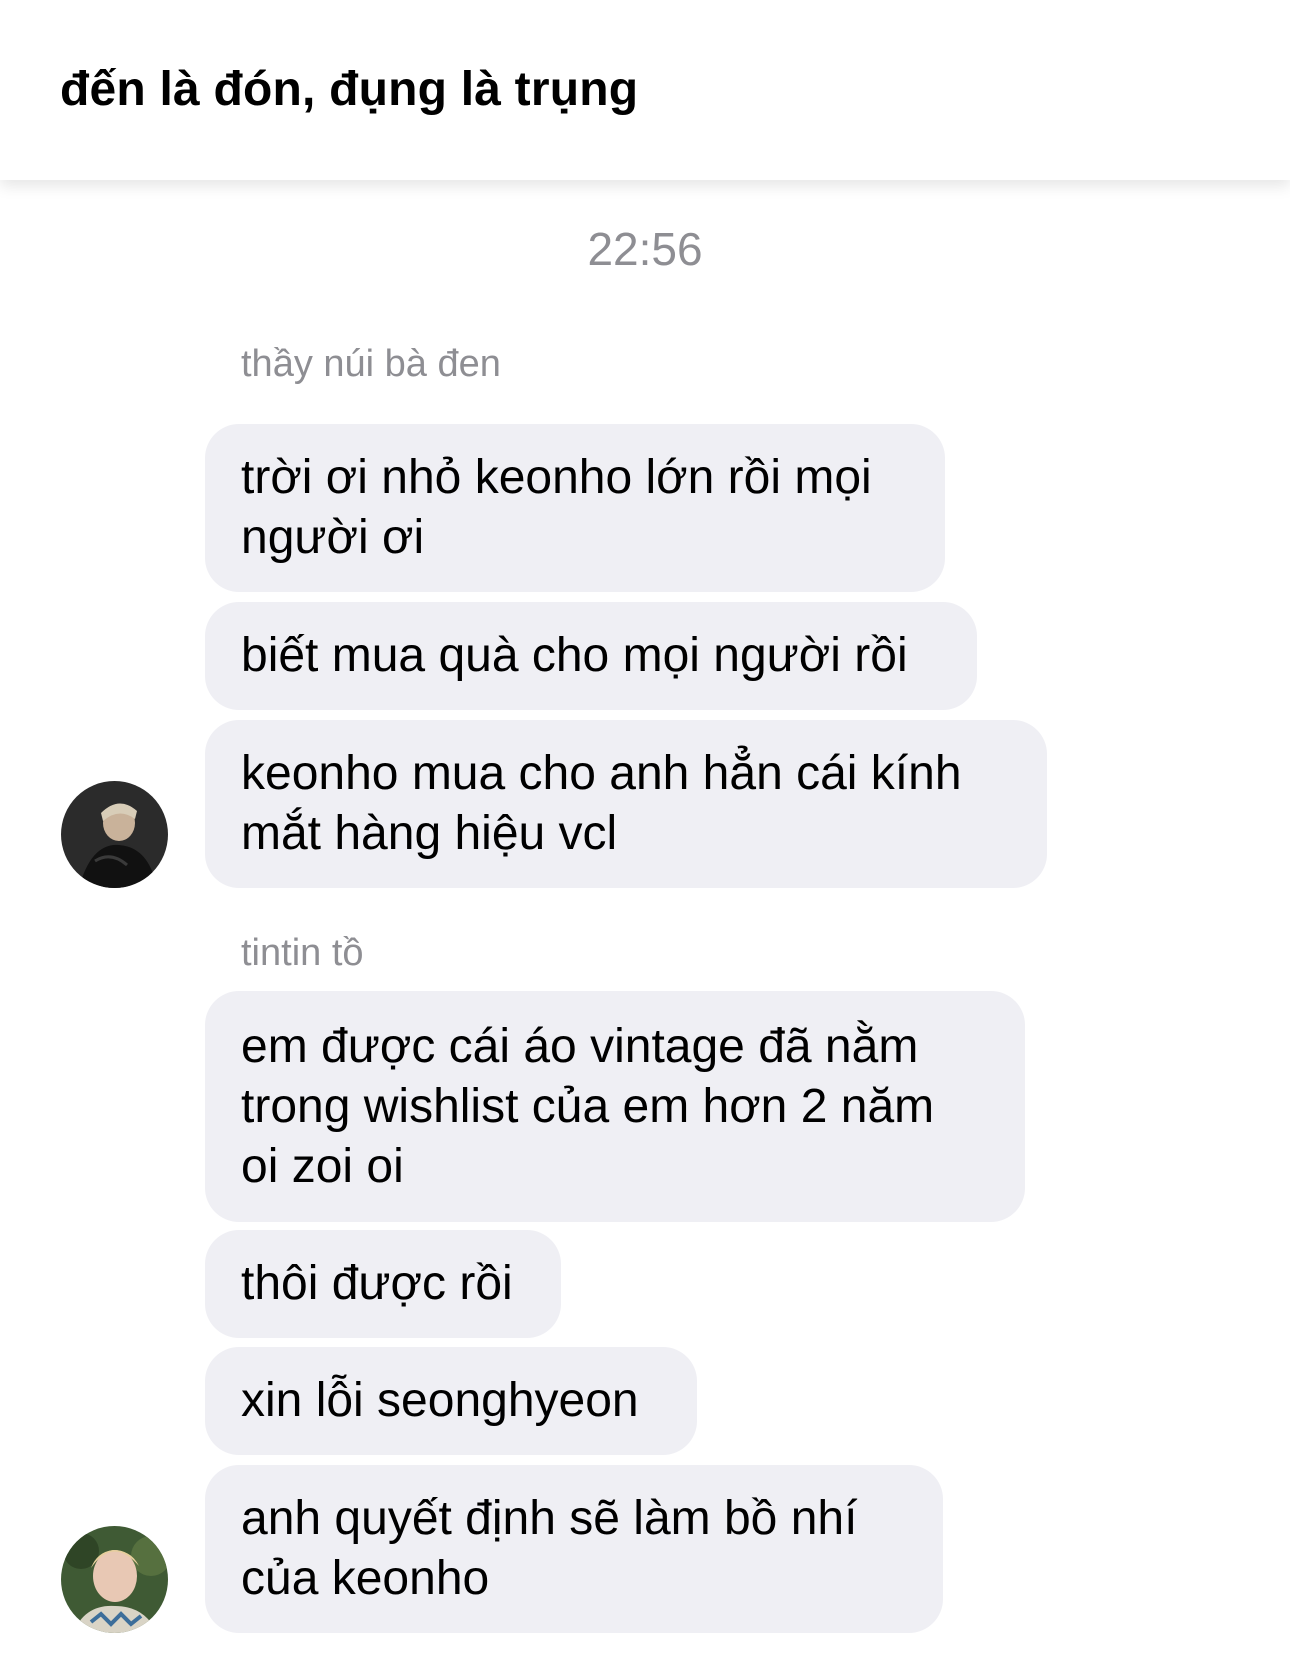  Describe the element at coordinates (302, 953) in the screenshot. I see `sender-name: tintin tồ` at that location.